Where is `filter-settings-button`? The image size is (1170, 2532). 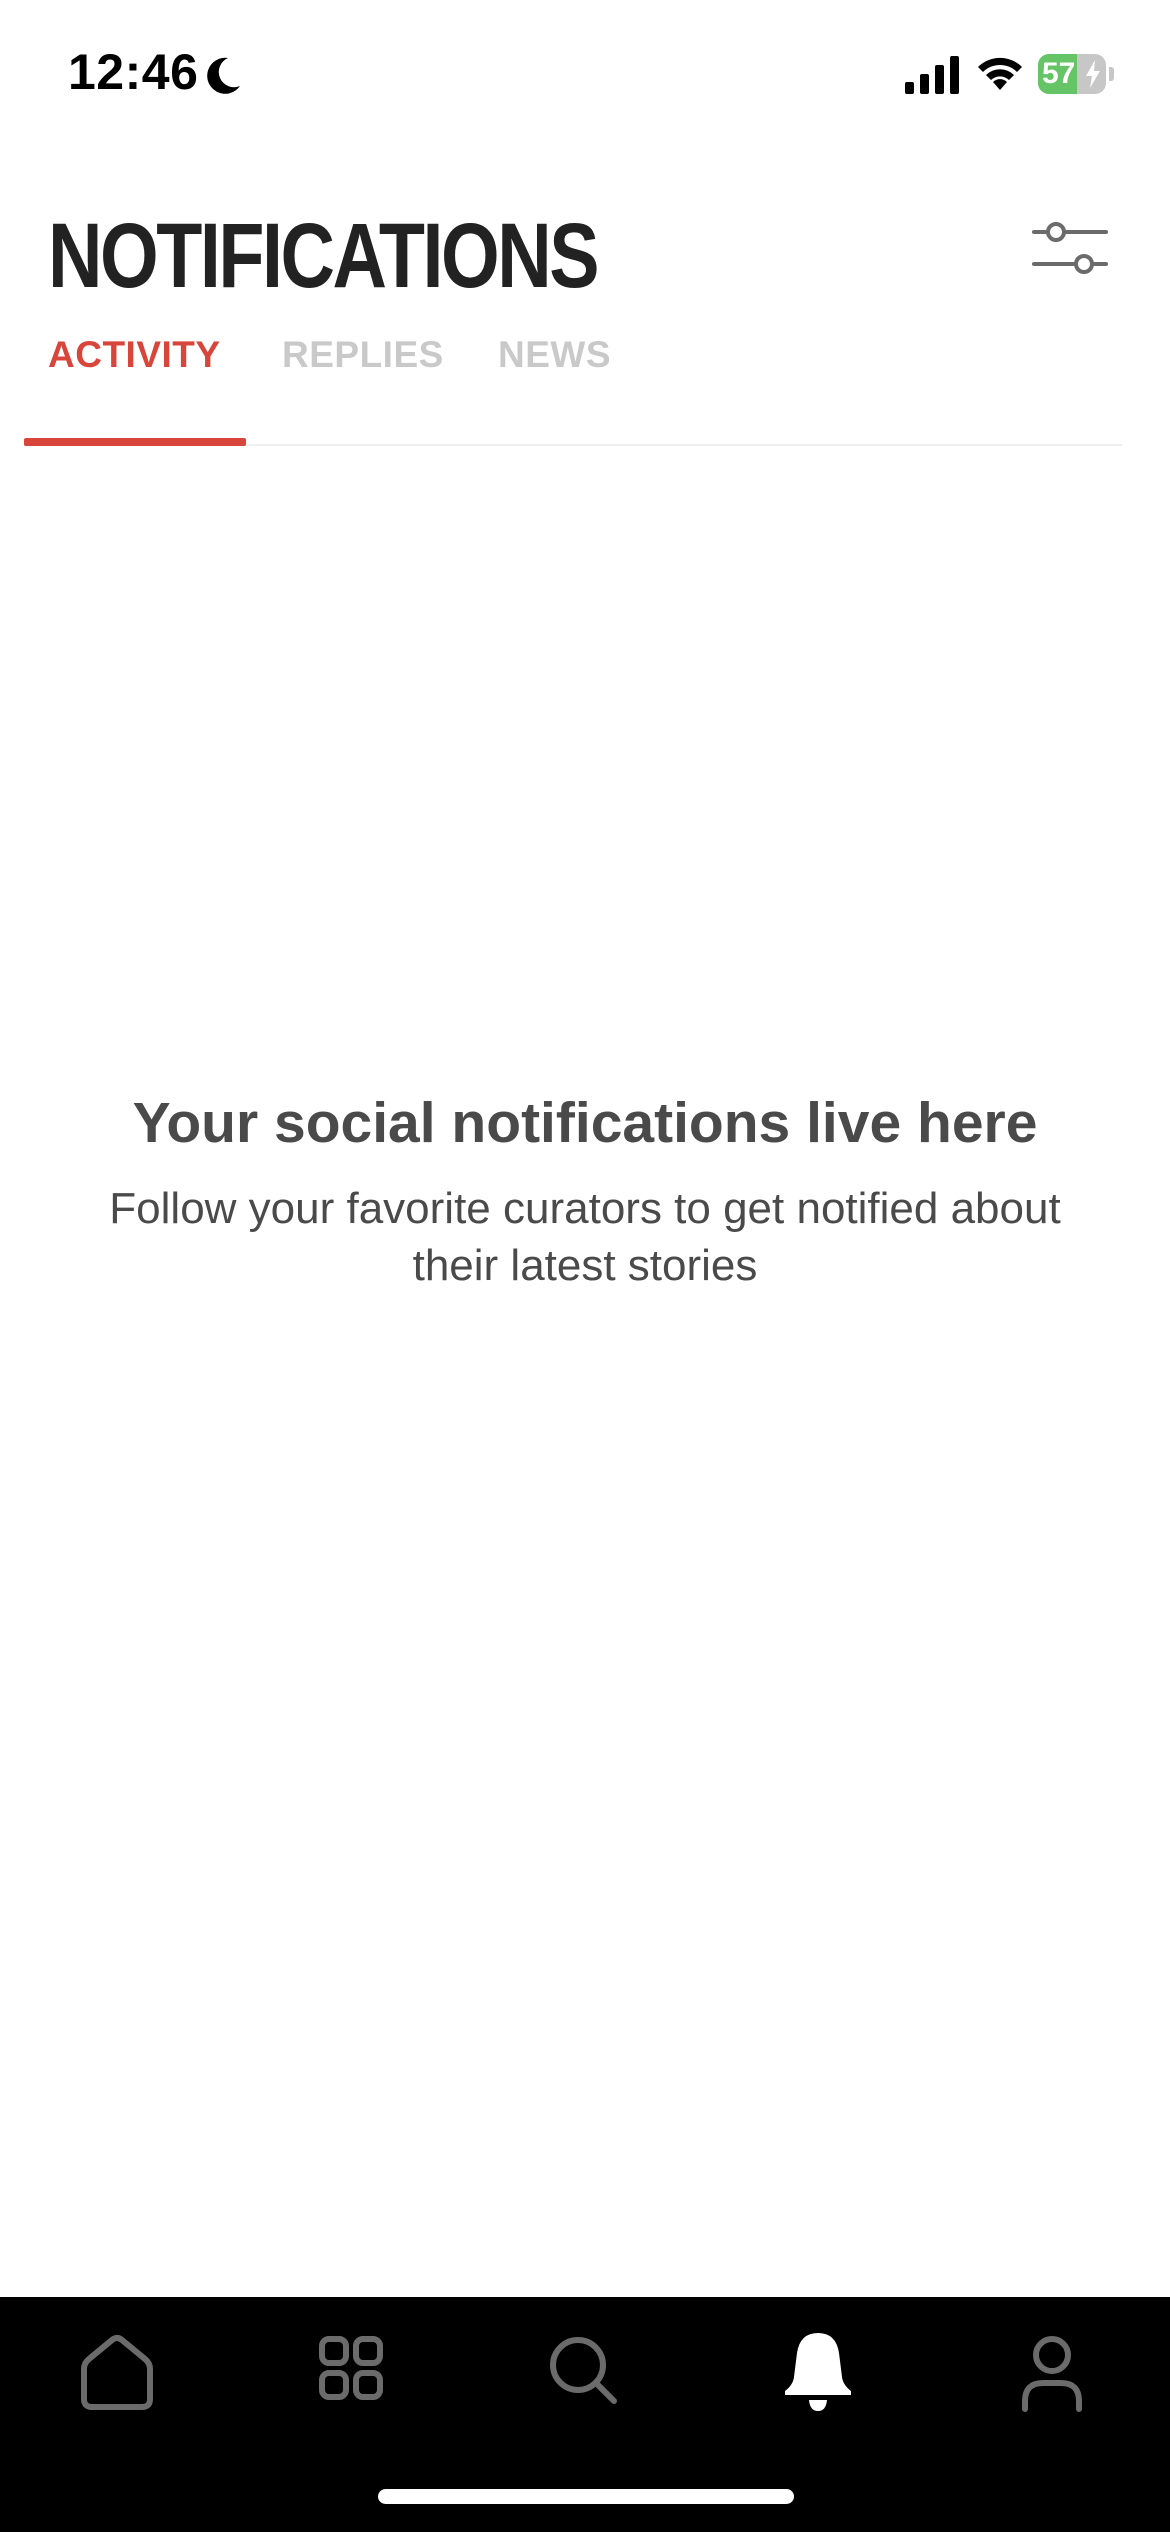
filter-settings-button is located at coordinates (1070, 251).